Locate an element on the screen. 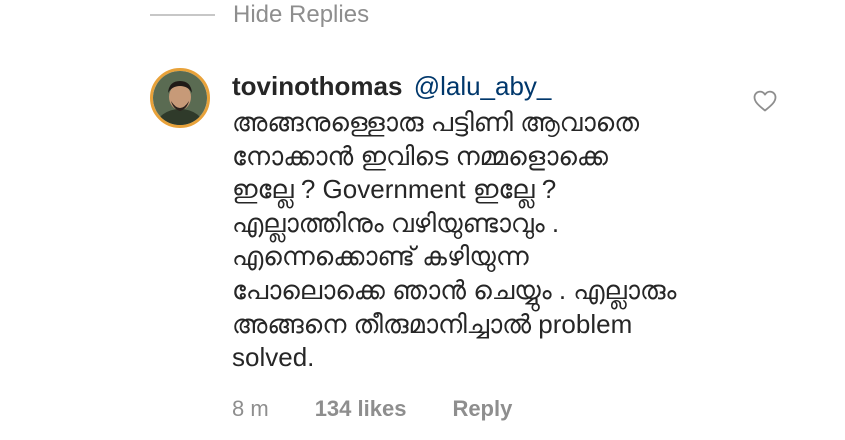 The image size is (845, 440). comment-text-line: അങ്ങനുള്ളൊരു പട്ടിണി ആവാതെ is located at coordinates (436, 122).